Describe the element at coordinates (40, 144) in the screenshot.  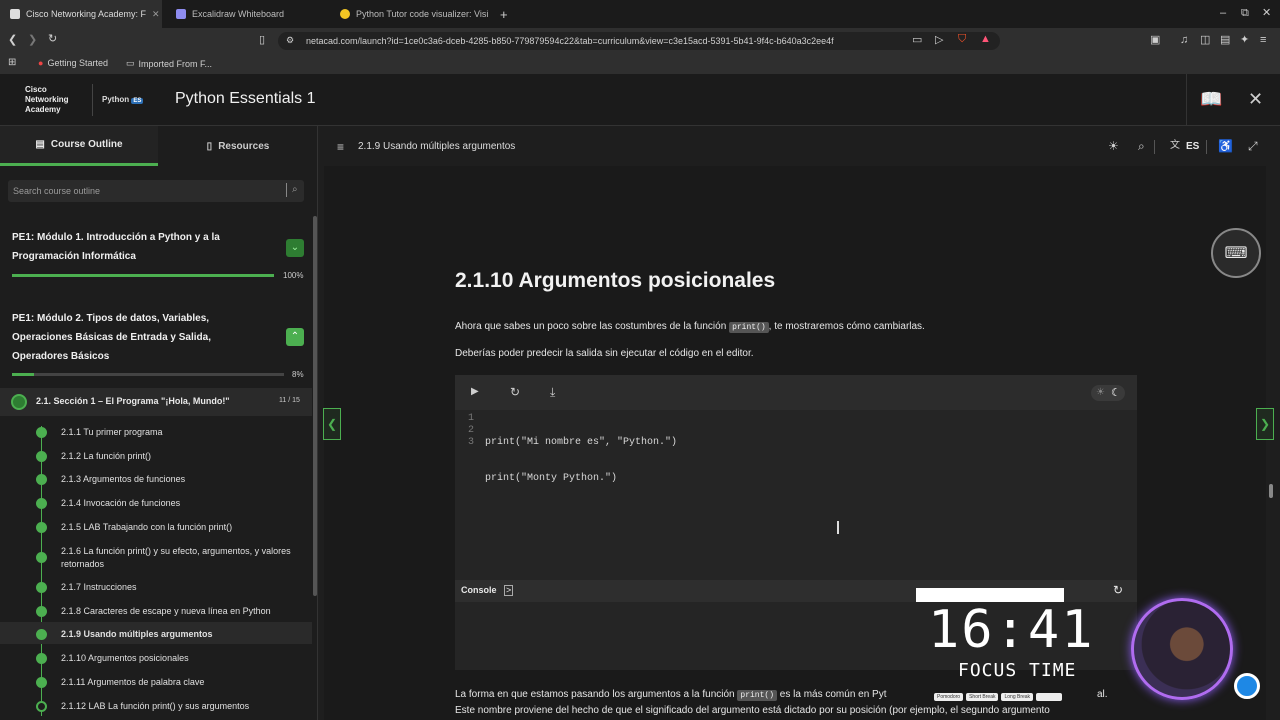
I see `outline-icon: ▤` at that location.